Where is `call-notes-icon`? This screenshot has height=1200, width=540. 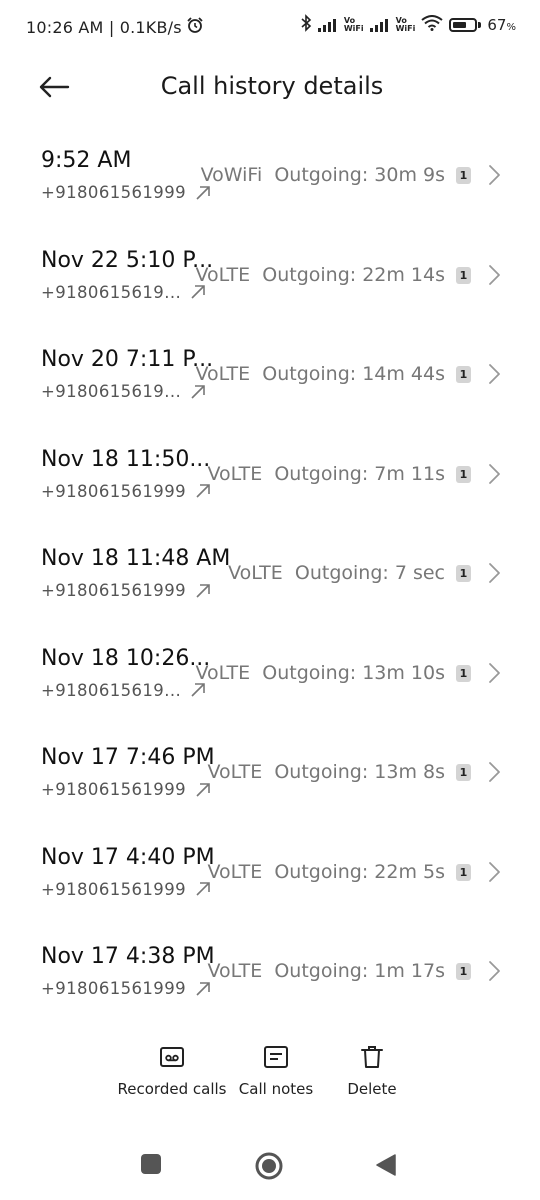 call-notes-icon is located at coordinates (276, 1057).